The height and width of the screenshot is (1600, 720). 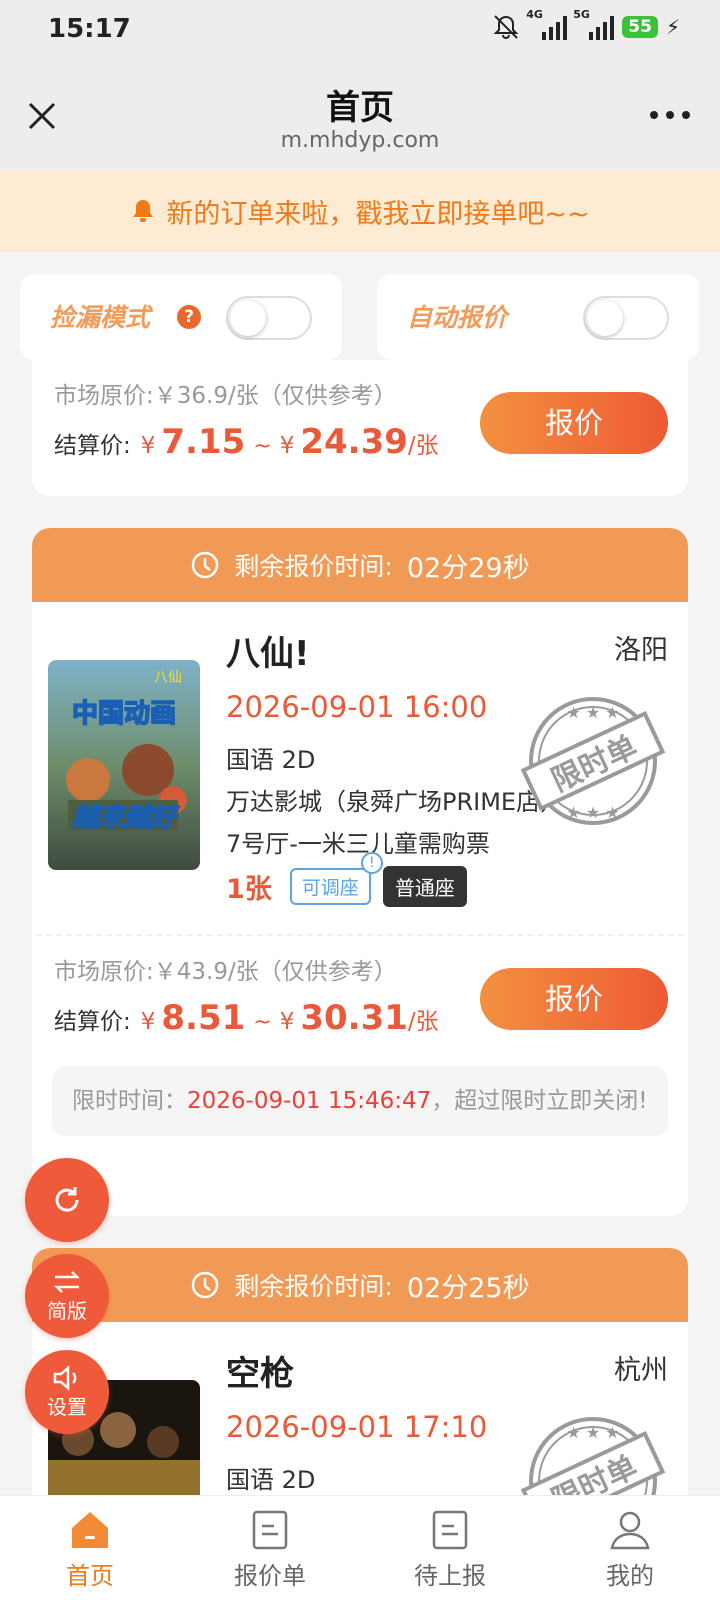 I want to click on settle-price: 结算价: ¥8.51 ~ ¥30.31 /张, so click(x=246, y=1018).